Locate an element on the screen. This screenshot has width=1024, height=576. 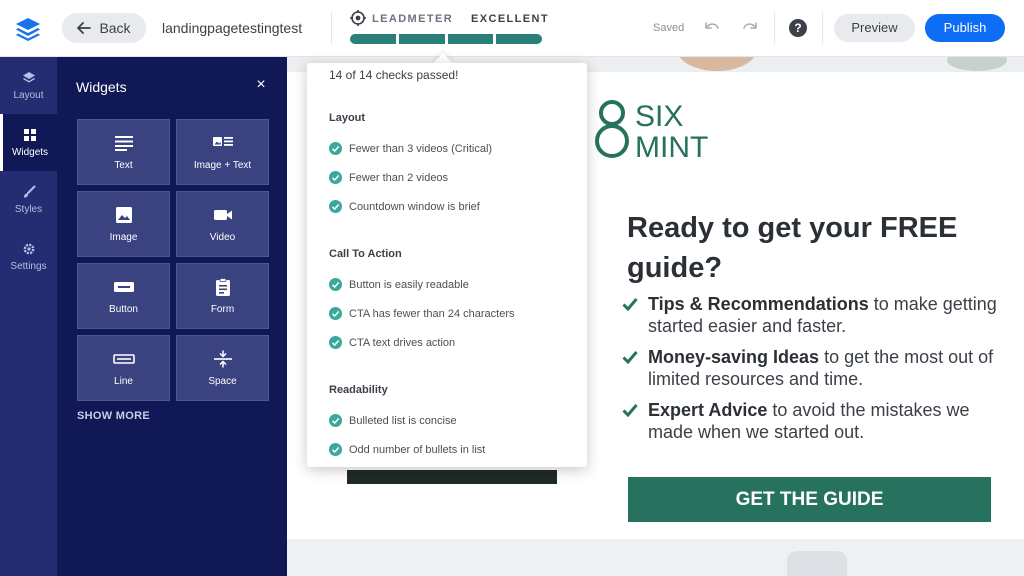
arrow-left-icon is located at coordinates (84, 28).